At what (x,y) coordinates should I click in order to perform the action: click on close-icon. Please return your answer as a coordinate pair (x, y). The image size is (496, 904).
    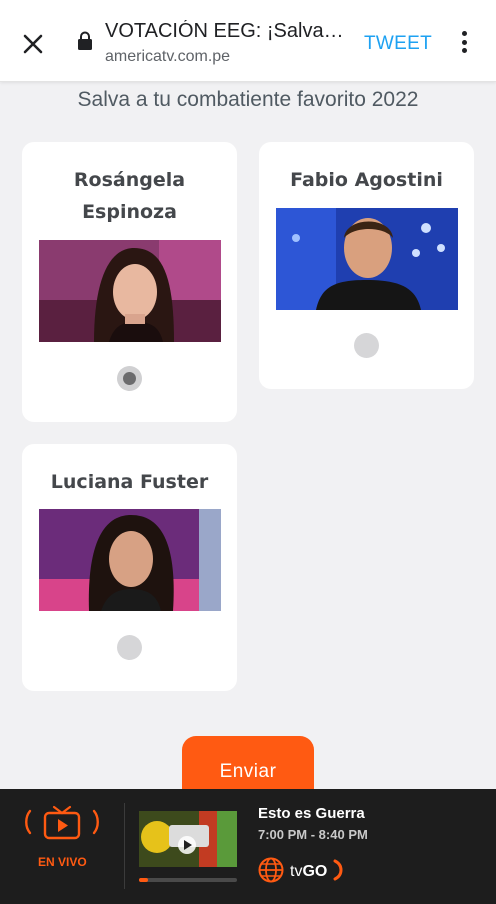
    Looking at the image, I should click on (33, 44).